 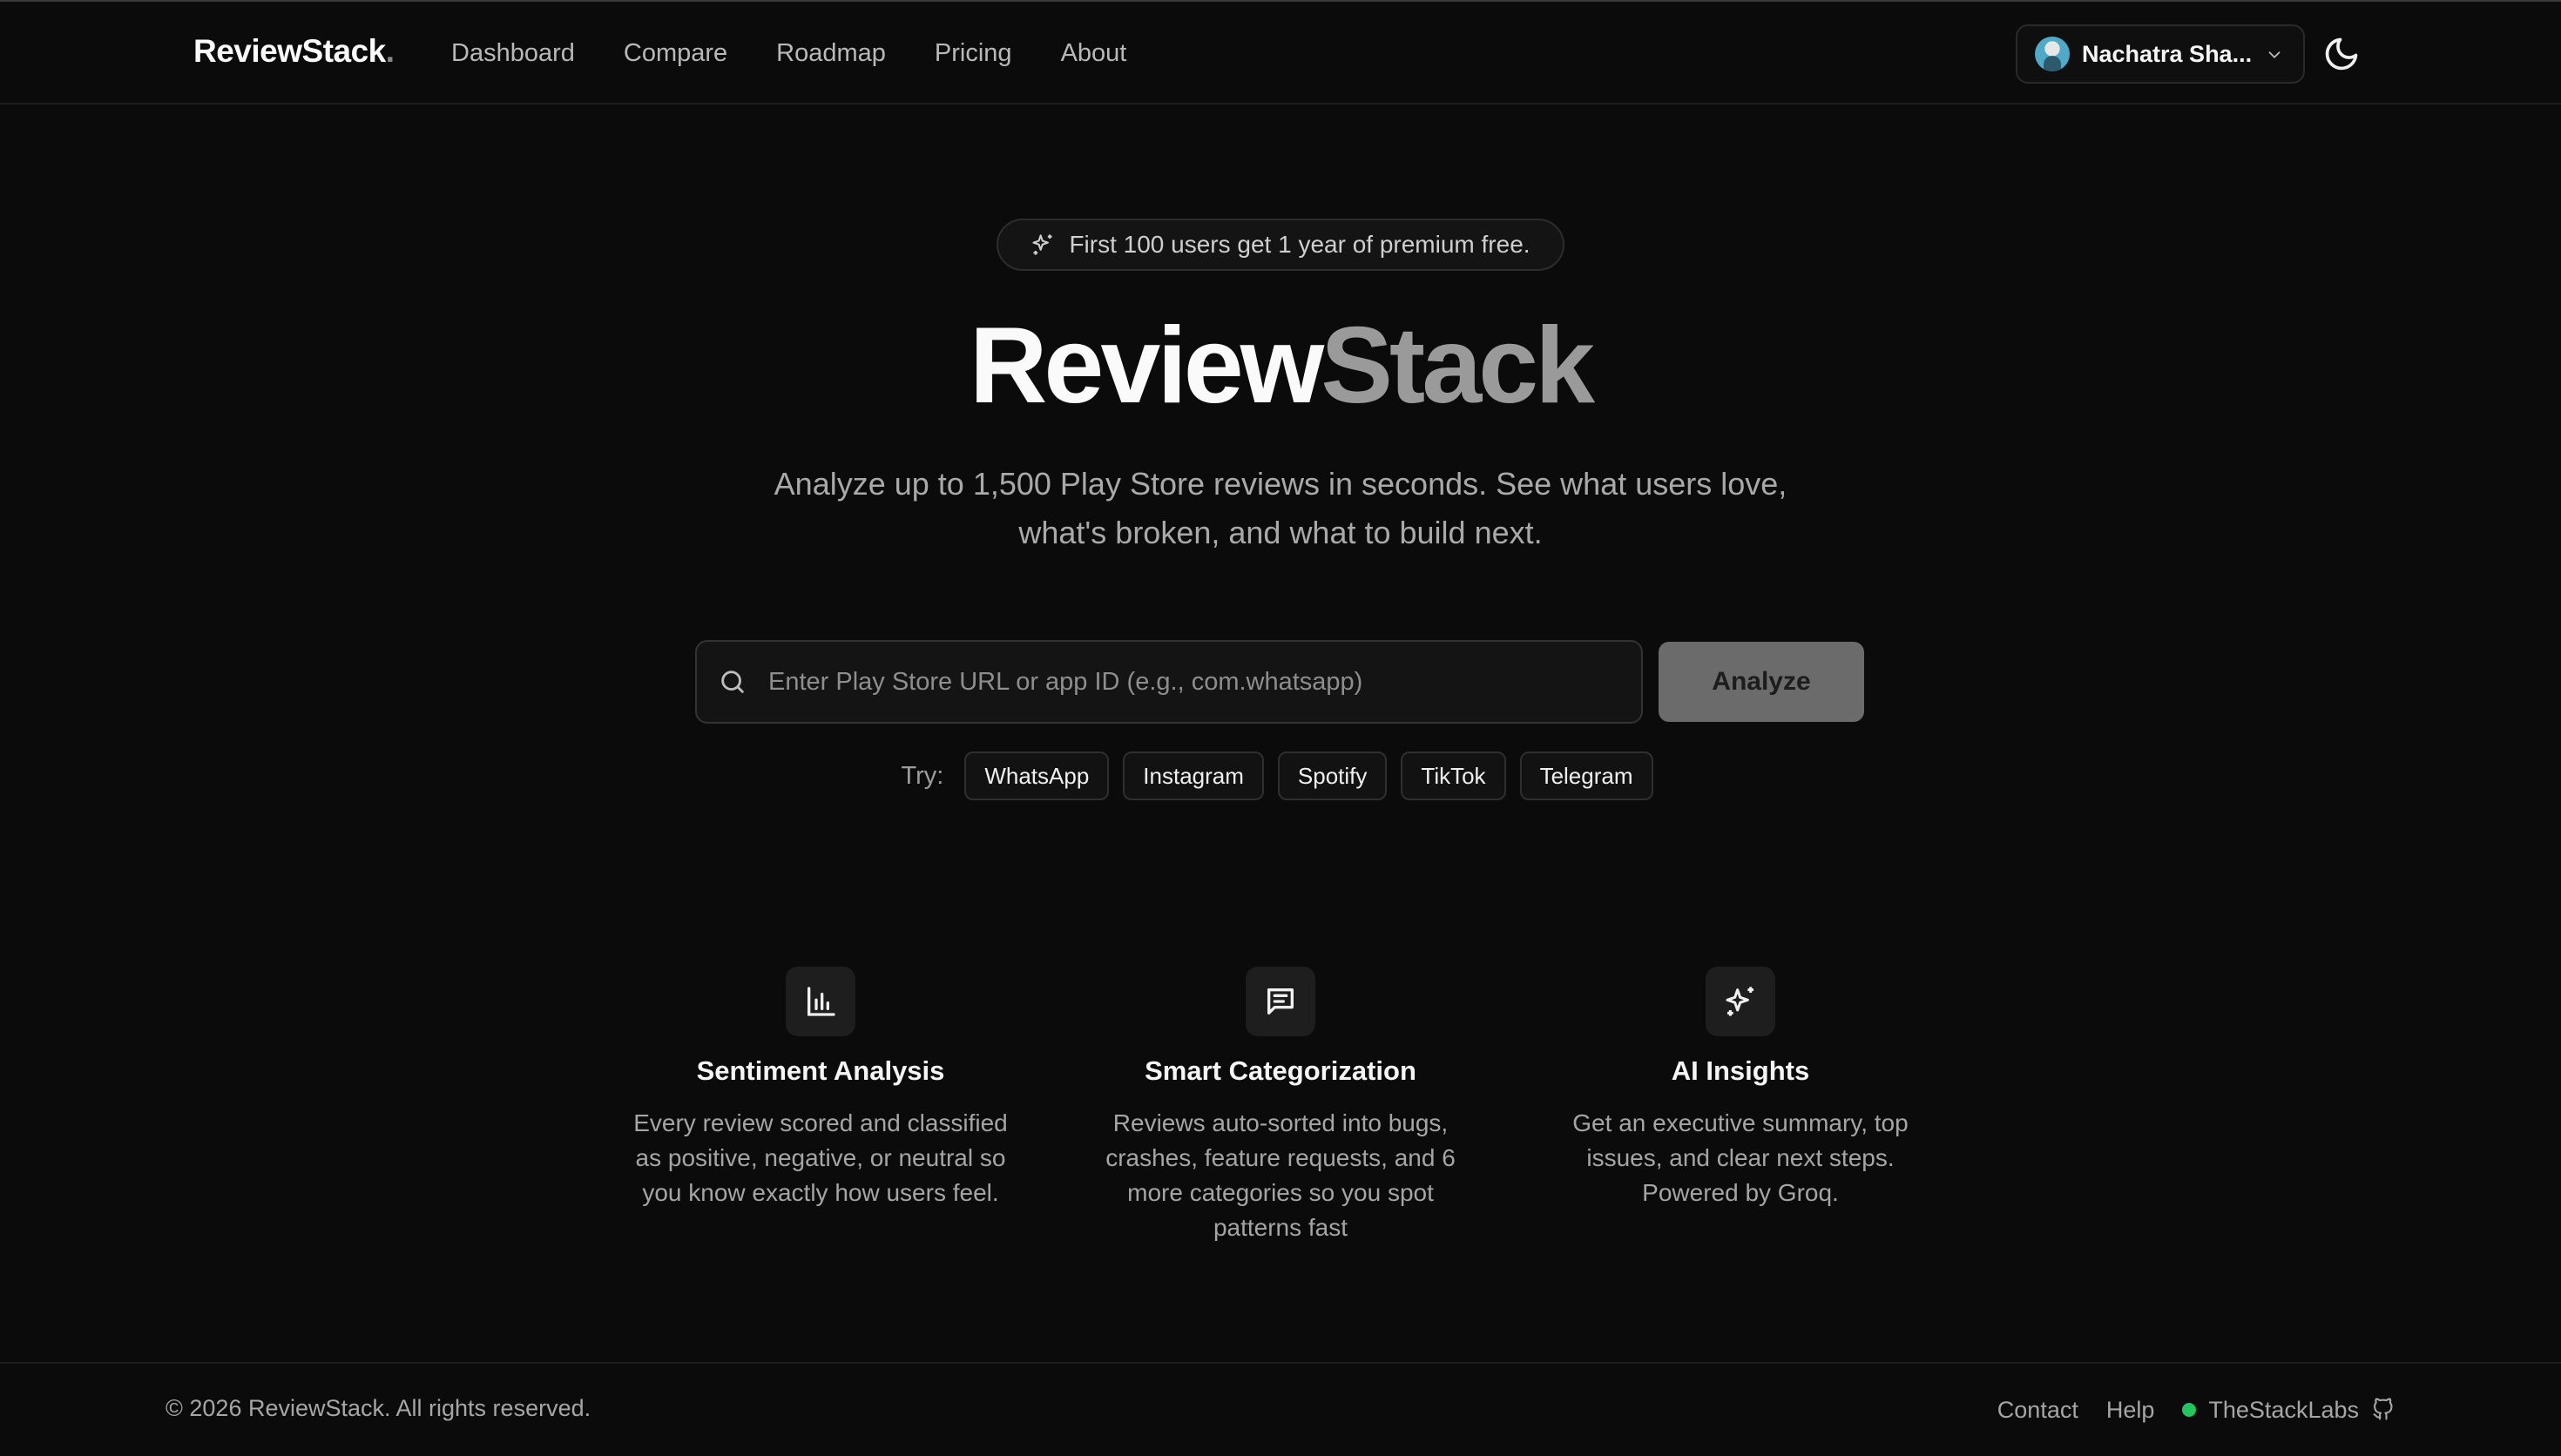 I want to click on hero-title: ReviewStack, so click(x=1280, y=365).